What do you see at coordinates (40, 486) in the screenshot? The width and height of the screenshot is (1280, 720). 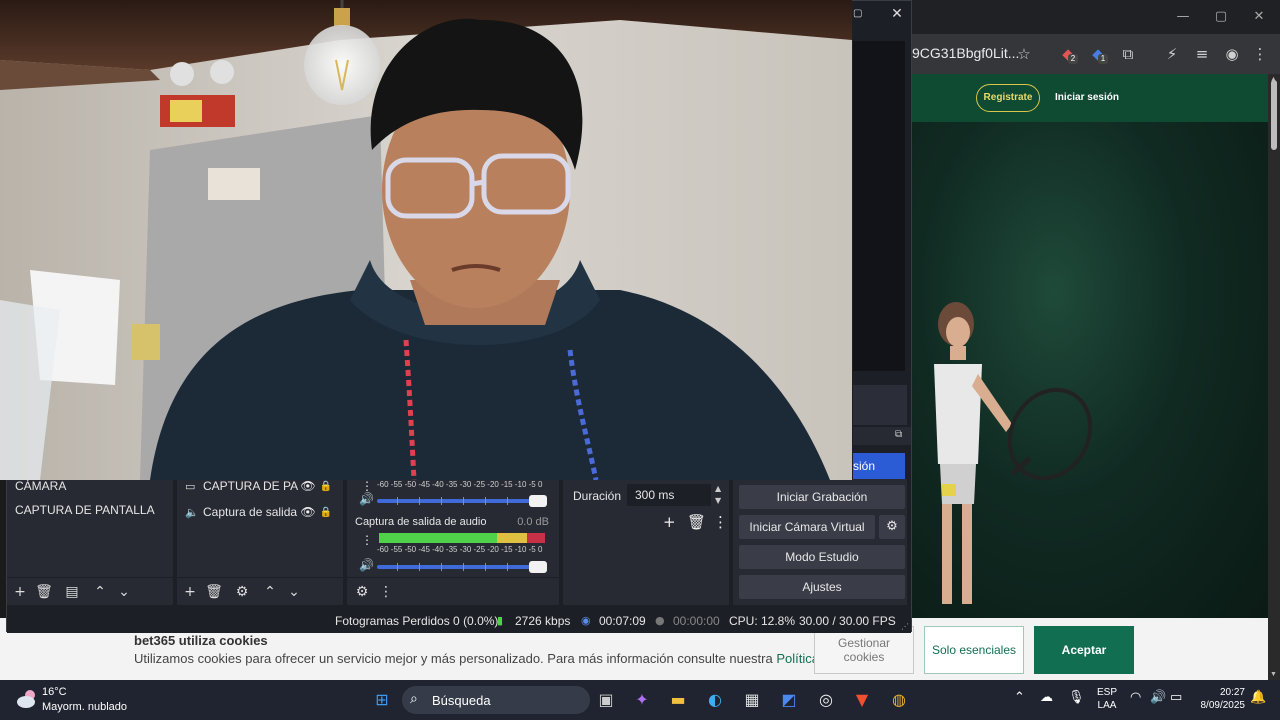 I see `scene-item: CÁMARA` at bounding box center [40, 486].